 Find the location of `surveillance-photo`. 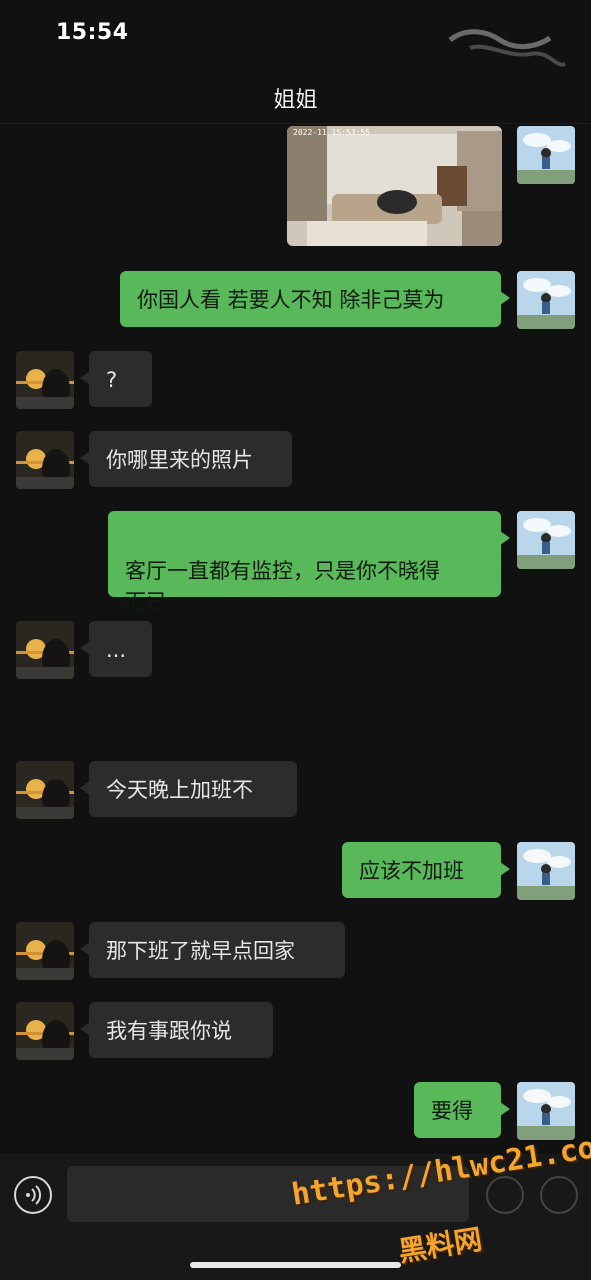

surveillance-photo is located at coordinates (394, 186).